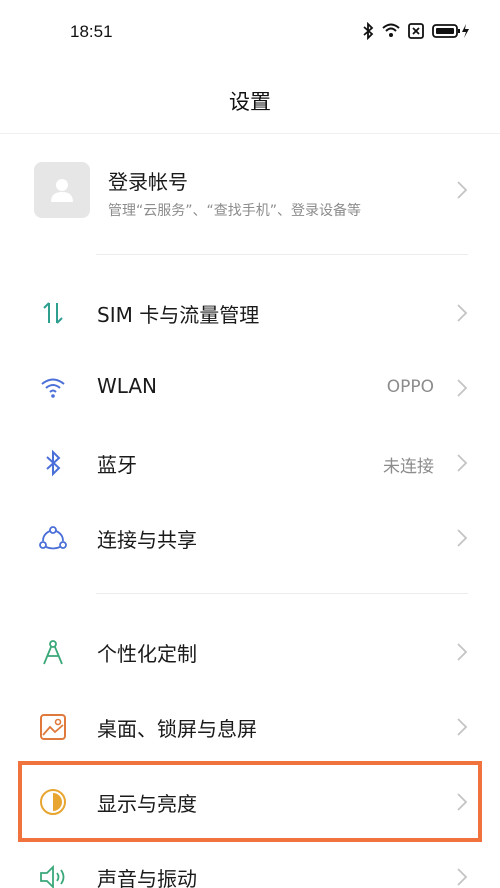 This screenshot has width=500, height=888. What do you see at coordinates (53, 652) in the screenshot?
I see `compass-icon` at bounding box center [53, 652].